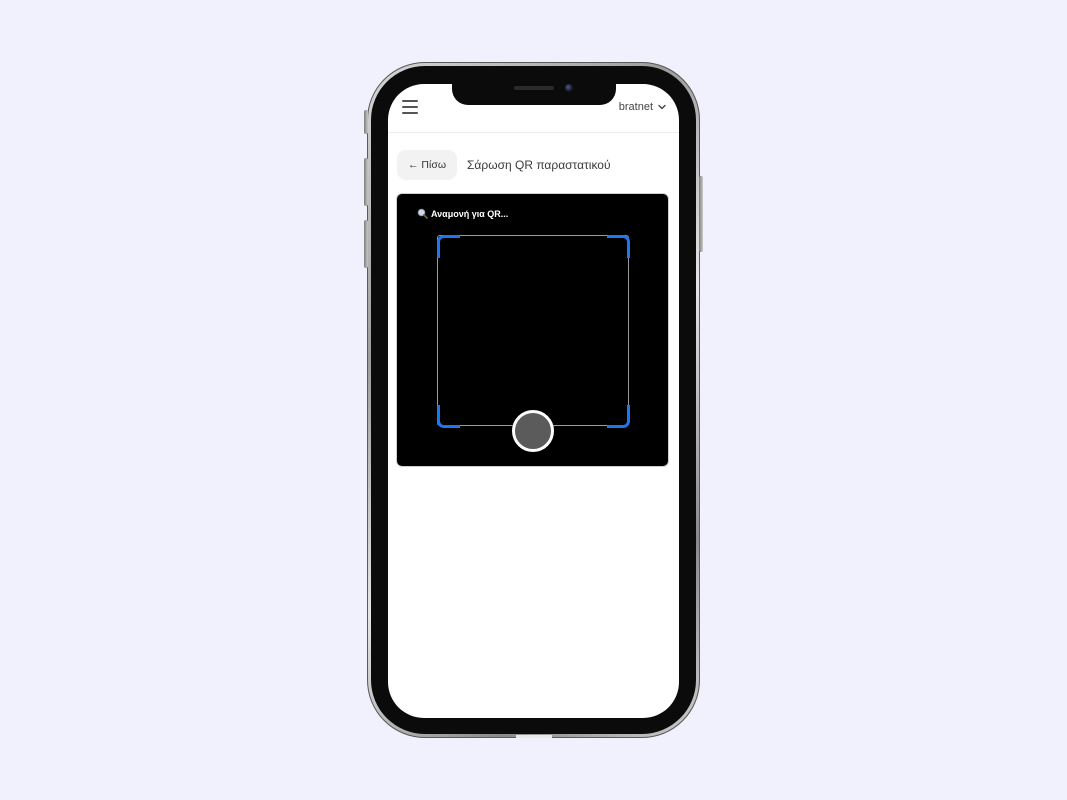 The image size is (1067, 800). I want to click on volume-down-button, so click(366, 244).